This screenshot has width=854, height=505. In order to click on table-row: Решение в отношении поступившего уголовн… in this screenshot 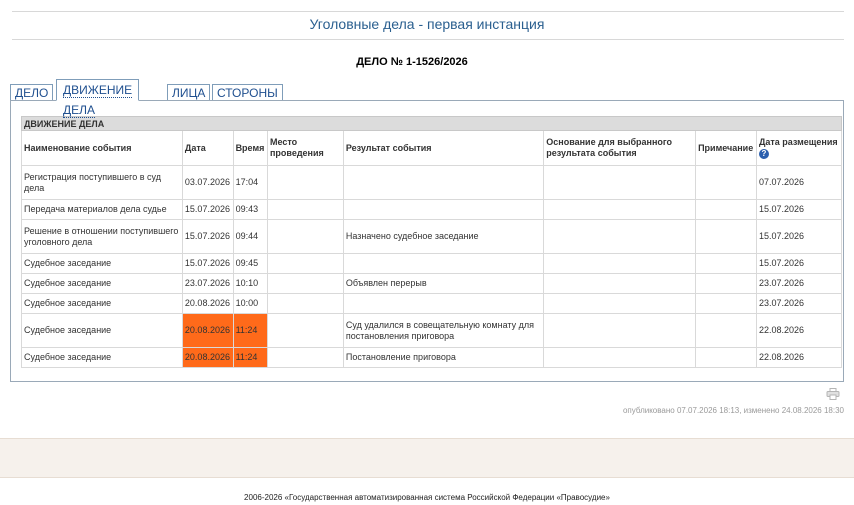, I will do `click(432, 236)`.